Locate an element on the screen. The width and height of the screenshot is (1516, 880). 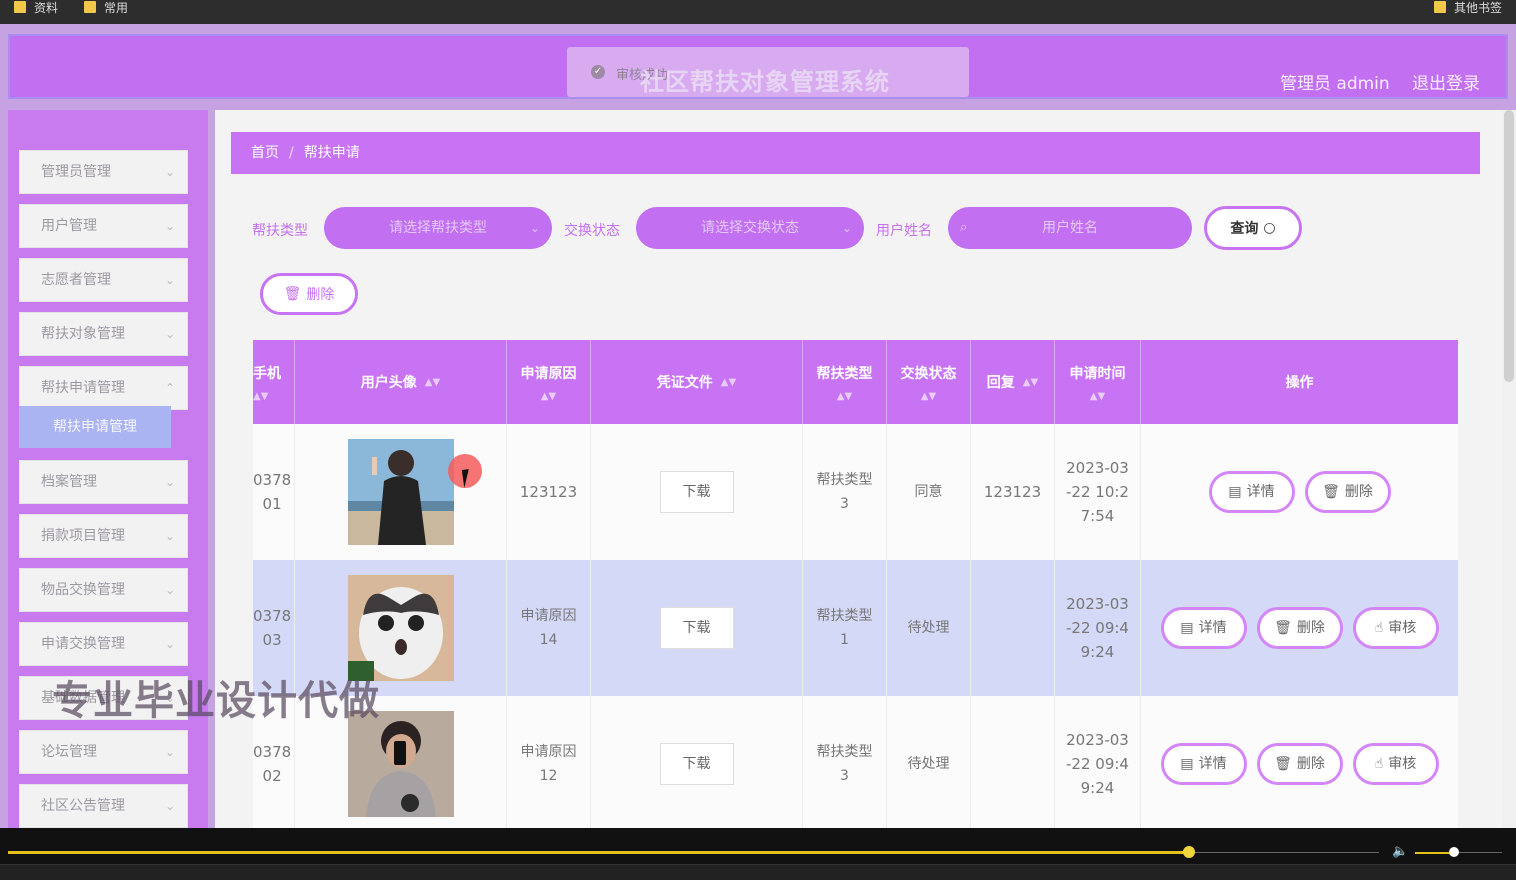
user-name-input: ⌕ 用户姓名 is located at coordinates (1070, 228).